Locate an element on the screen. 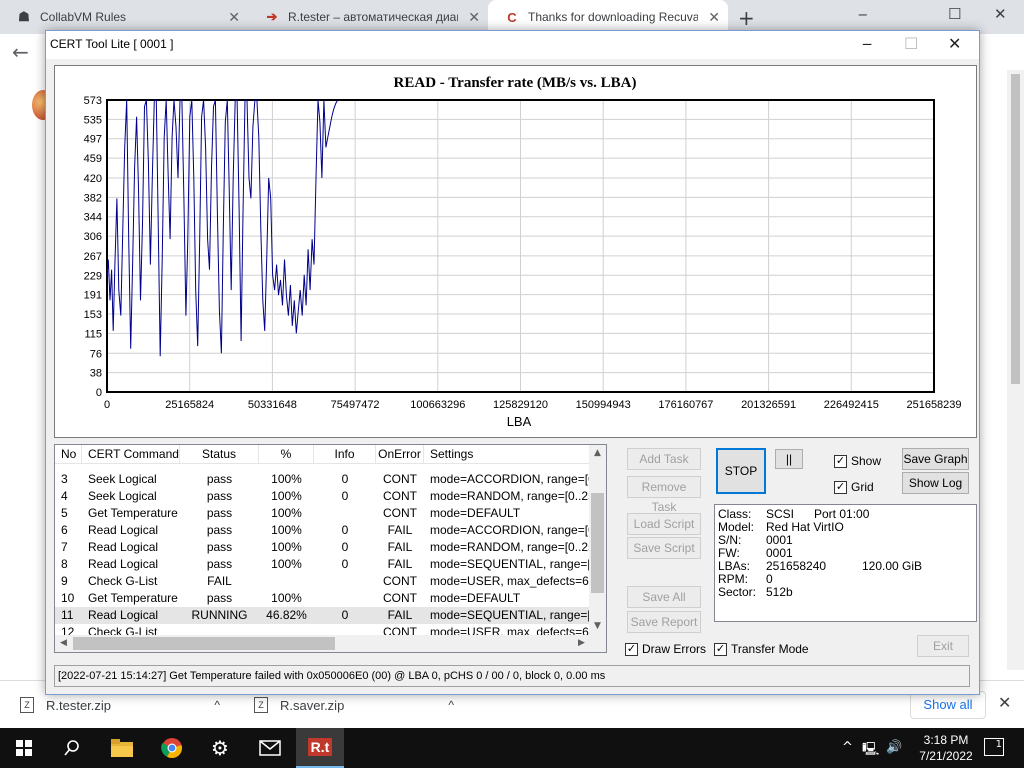 The width and height of the screenshot is (1024, 768). search-button is located at coordinates (72, 748).